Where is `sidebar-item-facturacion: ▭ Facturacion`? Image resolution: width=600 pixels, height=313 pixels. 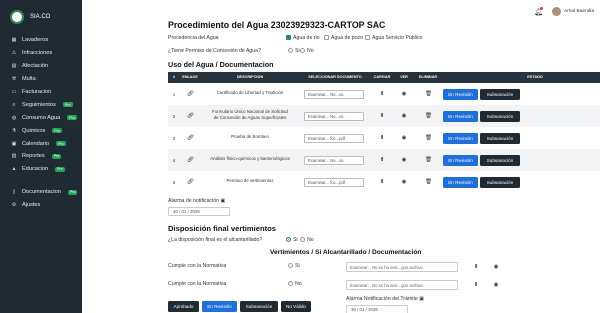
sidebar-item-facturacion: ▭ Facturacion is located at coordinates (41, 92).